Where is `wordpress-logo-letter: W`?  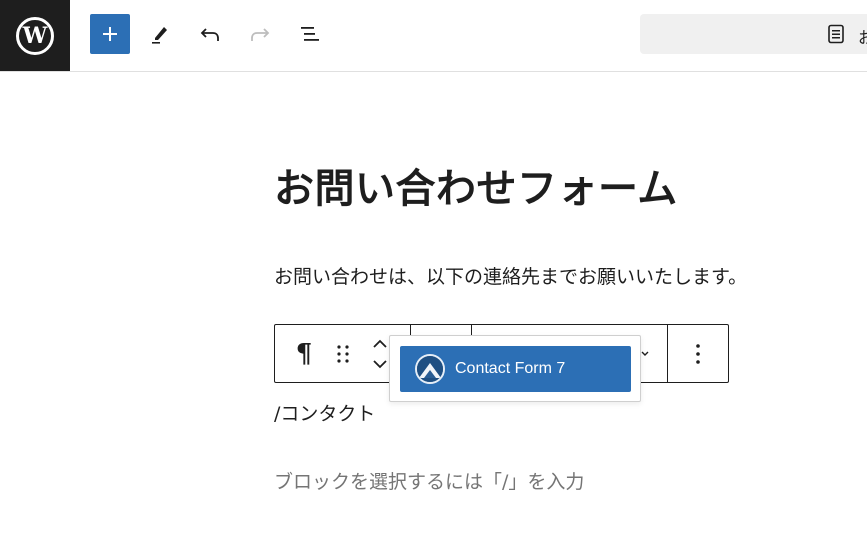 wordpress-logo-letter: W is located at coordinates (35, 35).